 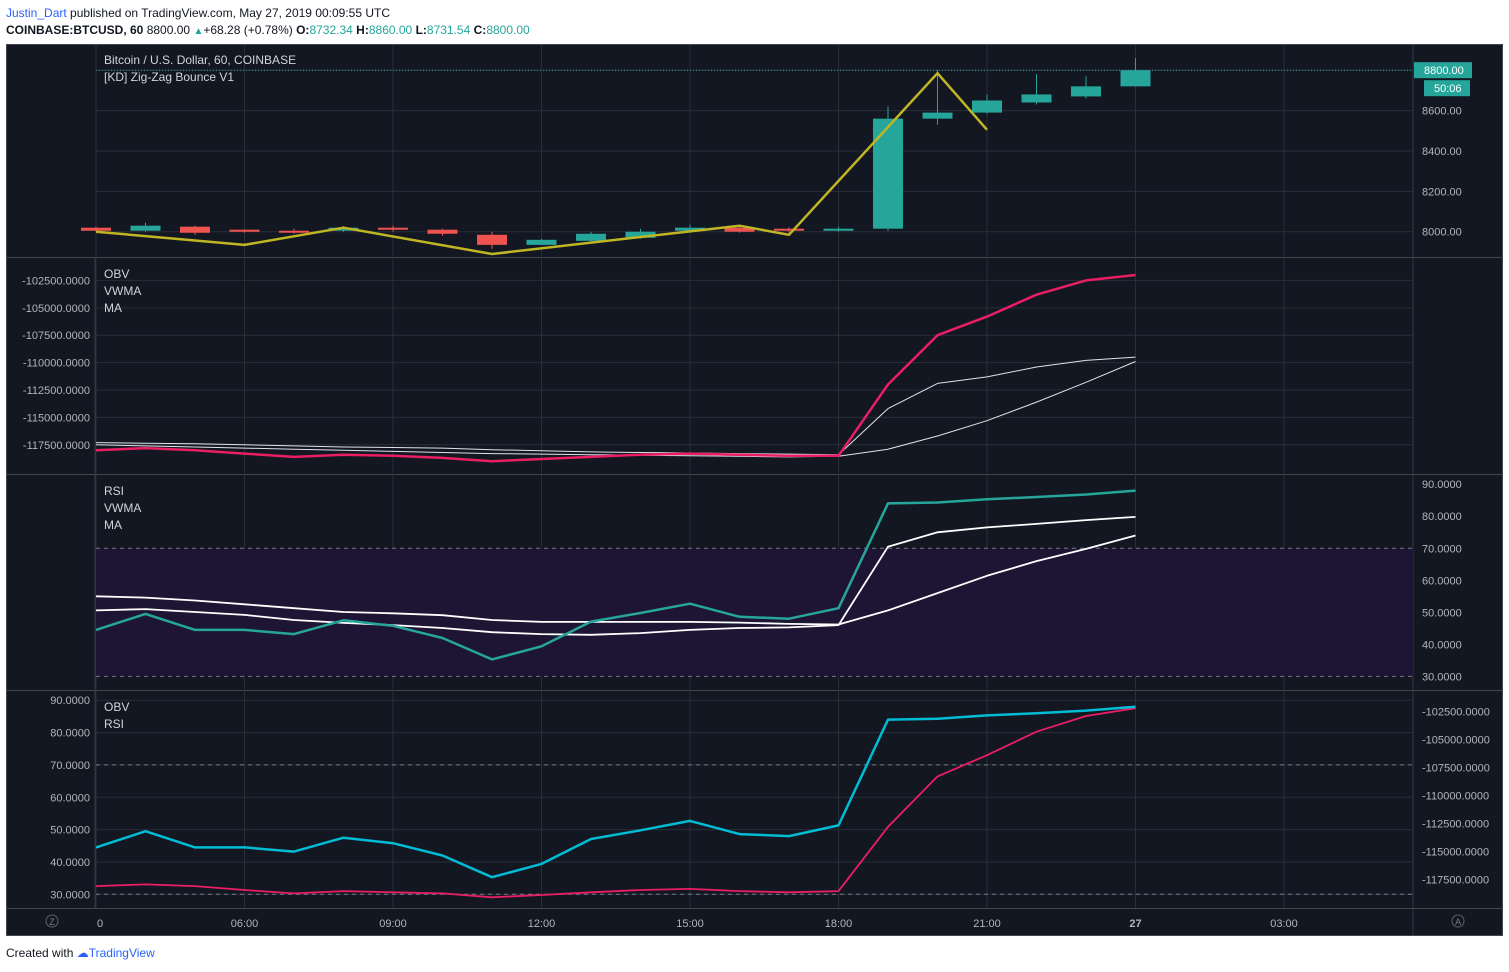 What do you see at coordinates (1442, 645) in the screenshot?
I see `rsi-axis-label: 40.0000` at bounding box center [1442, 645].